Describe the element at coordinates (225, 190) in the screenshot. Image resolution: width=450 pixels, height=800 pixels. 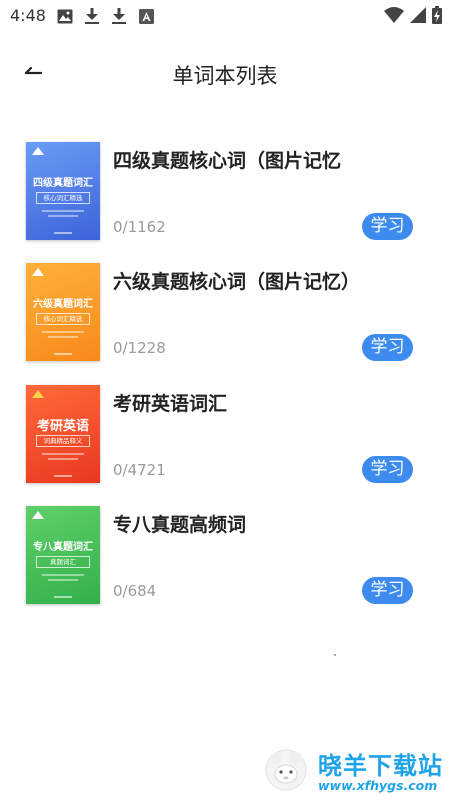
I see `list-item: 四级真题词汇 核心词汇精选 四级真题核心词（图片记忆 0/1162 学习` at that location.